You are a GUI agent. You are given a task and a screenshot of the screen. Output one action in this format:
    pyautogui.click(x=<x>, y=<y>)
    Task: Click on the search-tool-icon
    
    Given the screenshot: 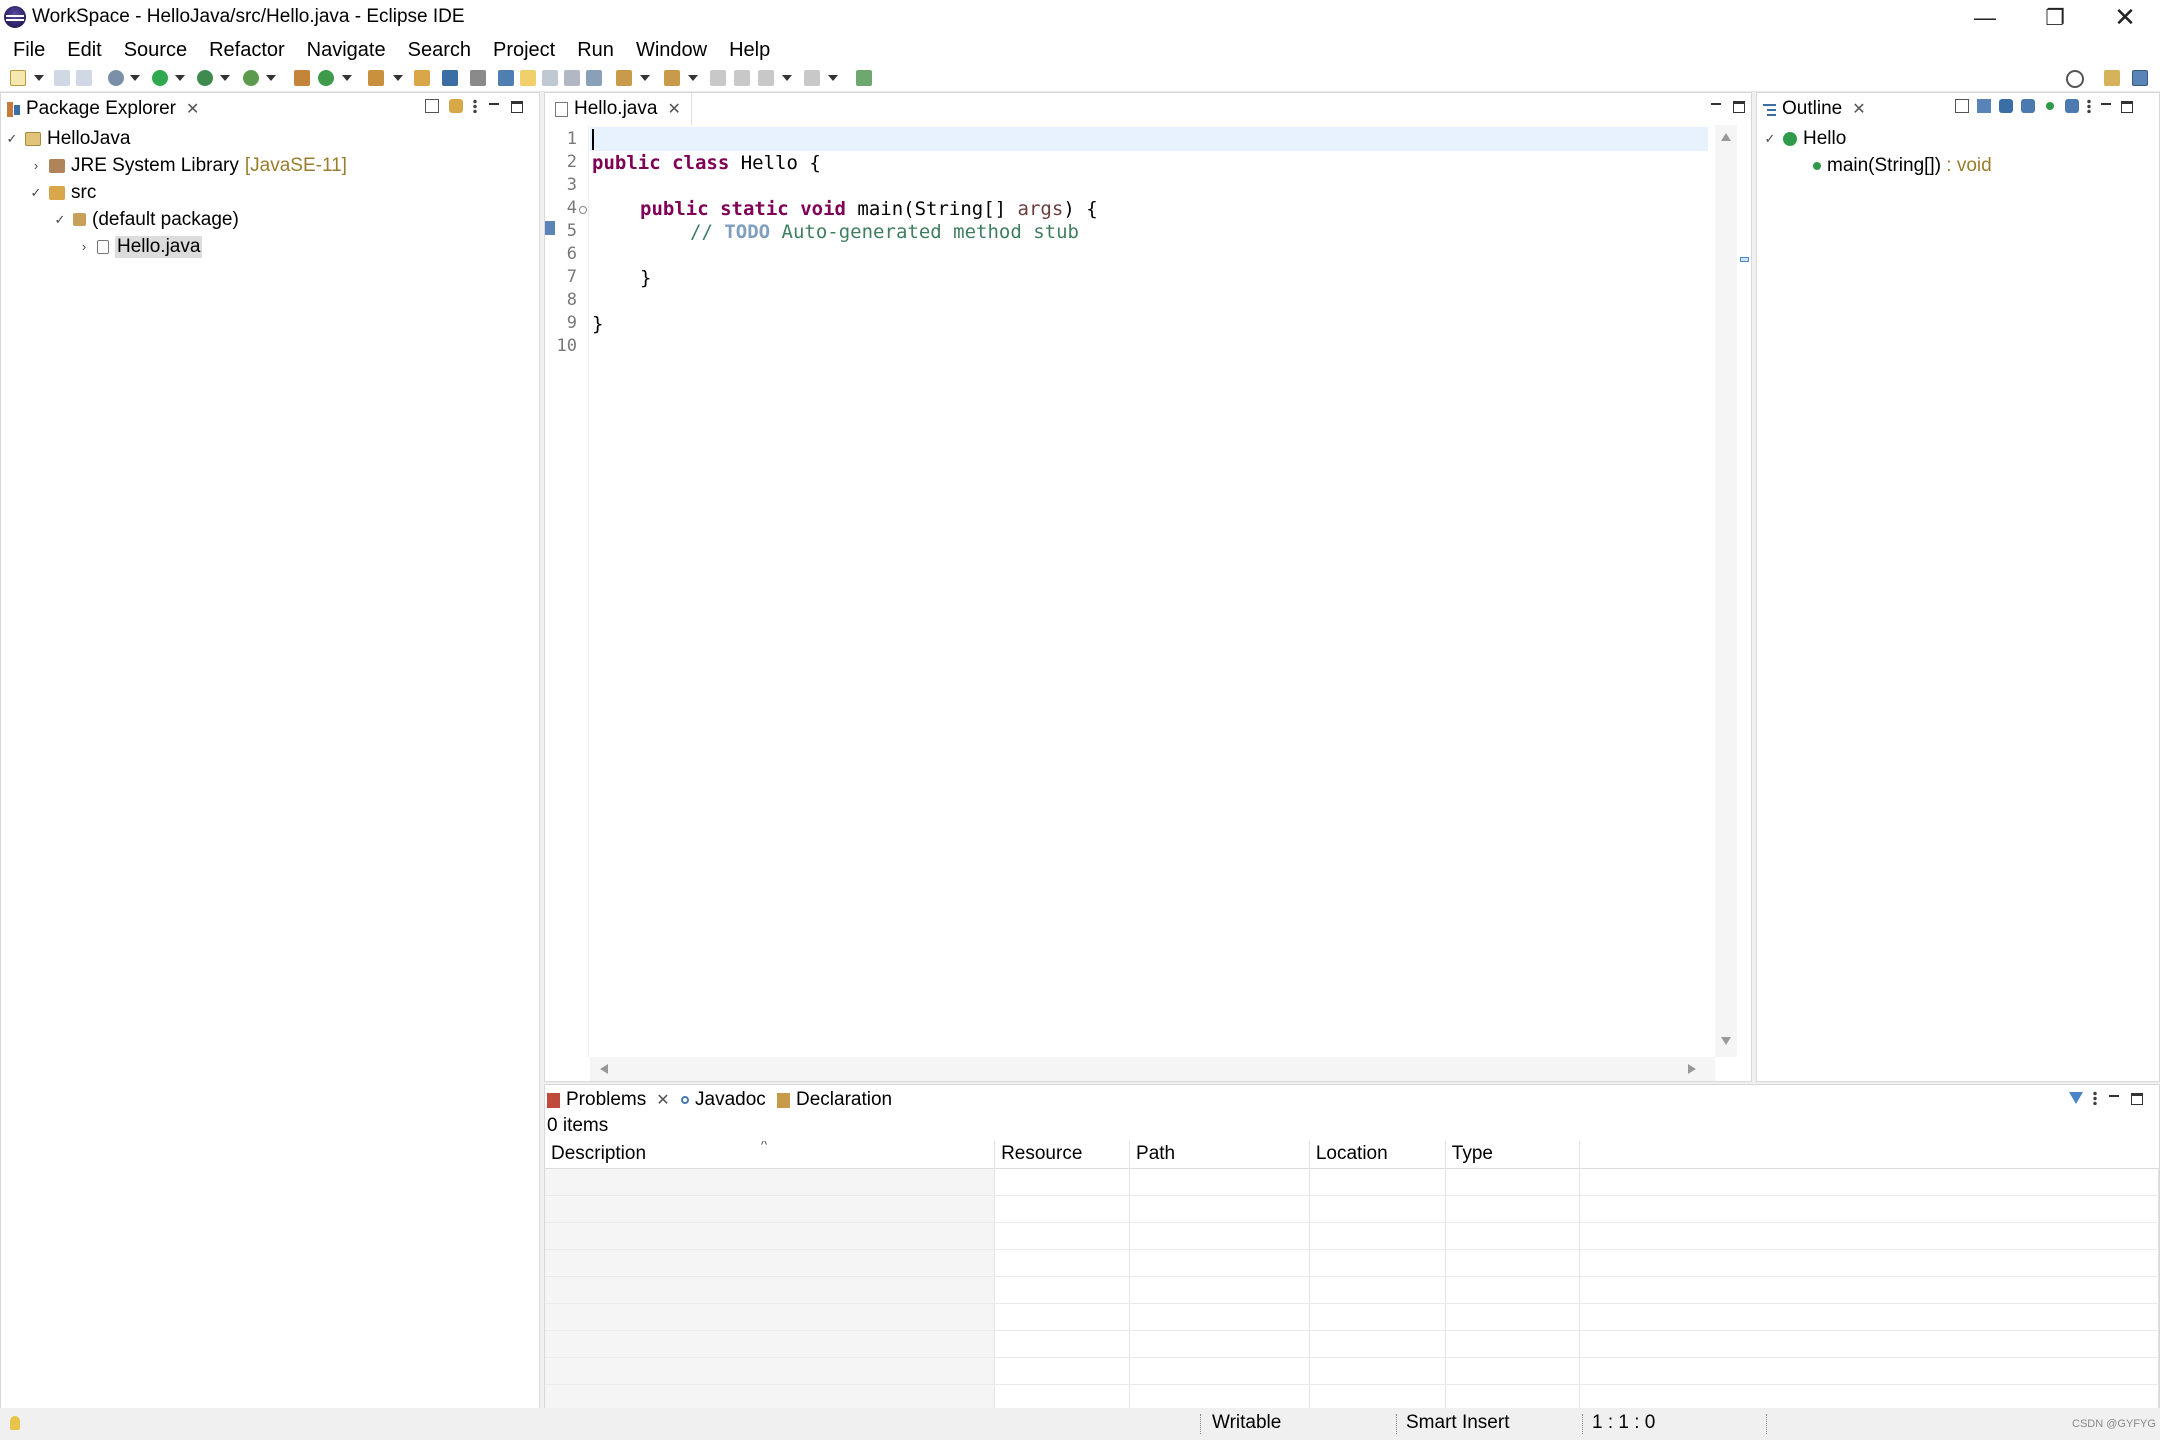 What is the action you would take?
    pyautogui.click(x=478, y=78)
    